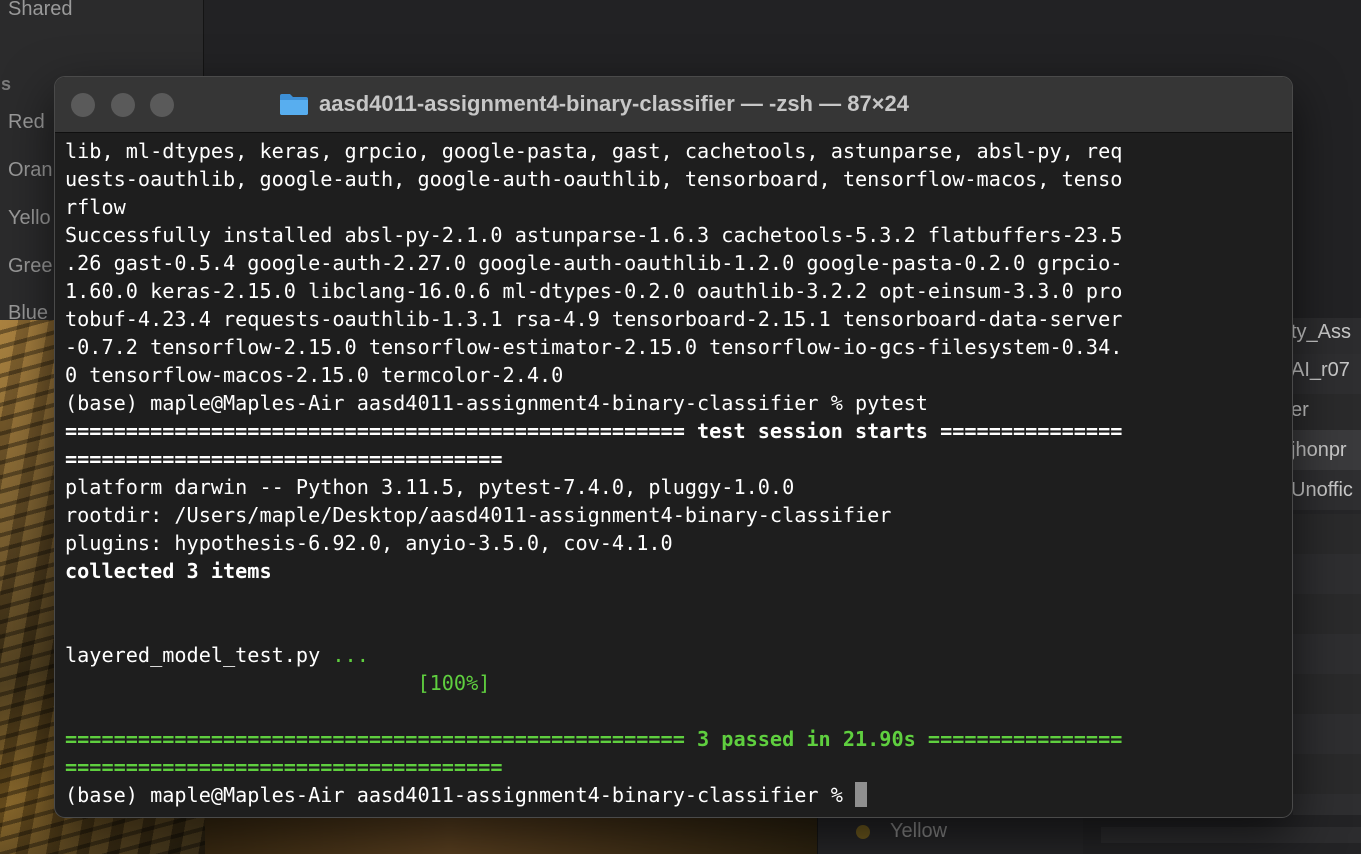 Image resolution: width=1361 pixels, height=854 pixels. I want to click on terminal-line-text: layered_model_test.py, so click(193, 655).